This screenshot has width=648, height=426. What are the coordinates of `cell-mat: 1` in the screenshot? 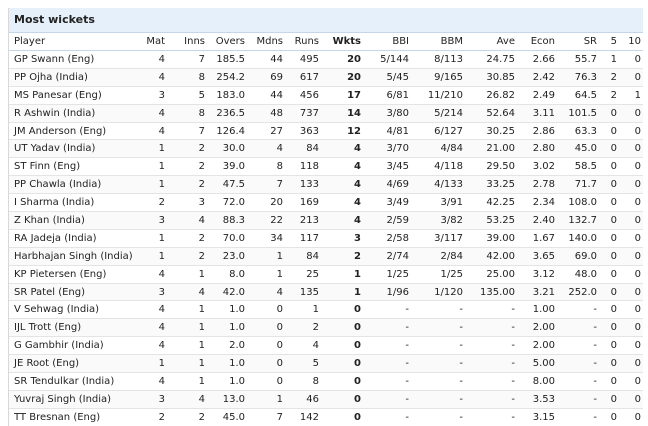 It's located at (152, 149).